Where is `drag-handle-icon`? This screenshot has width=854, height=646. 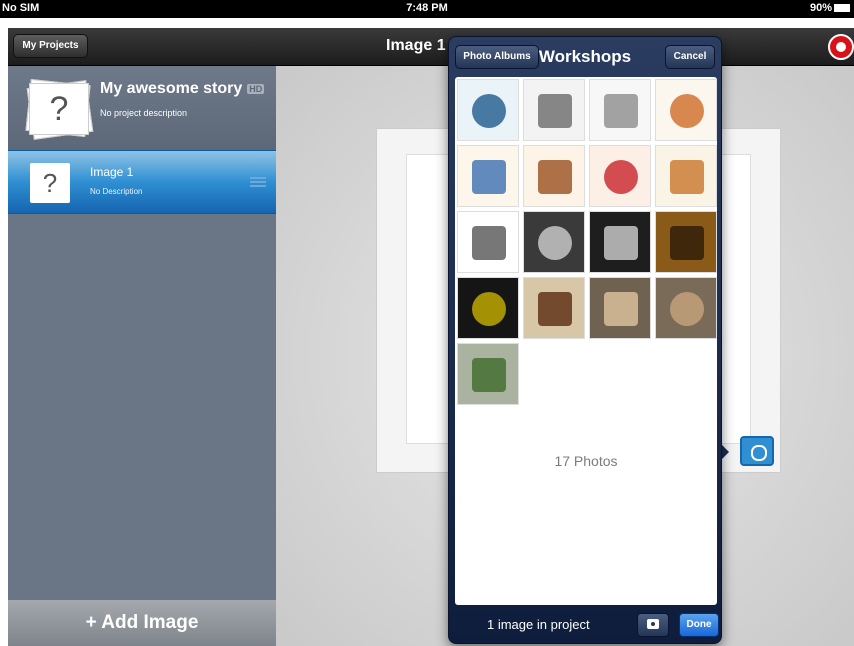
drag-handle-icon is located at coordinates (258, 182).